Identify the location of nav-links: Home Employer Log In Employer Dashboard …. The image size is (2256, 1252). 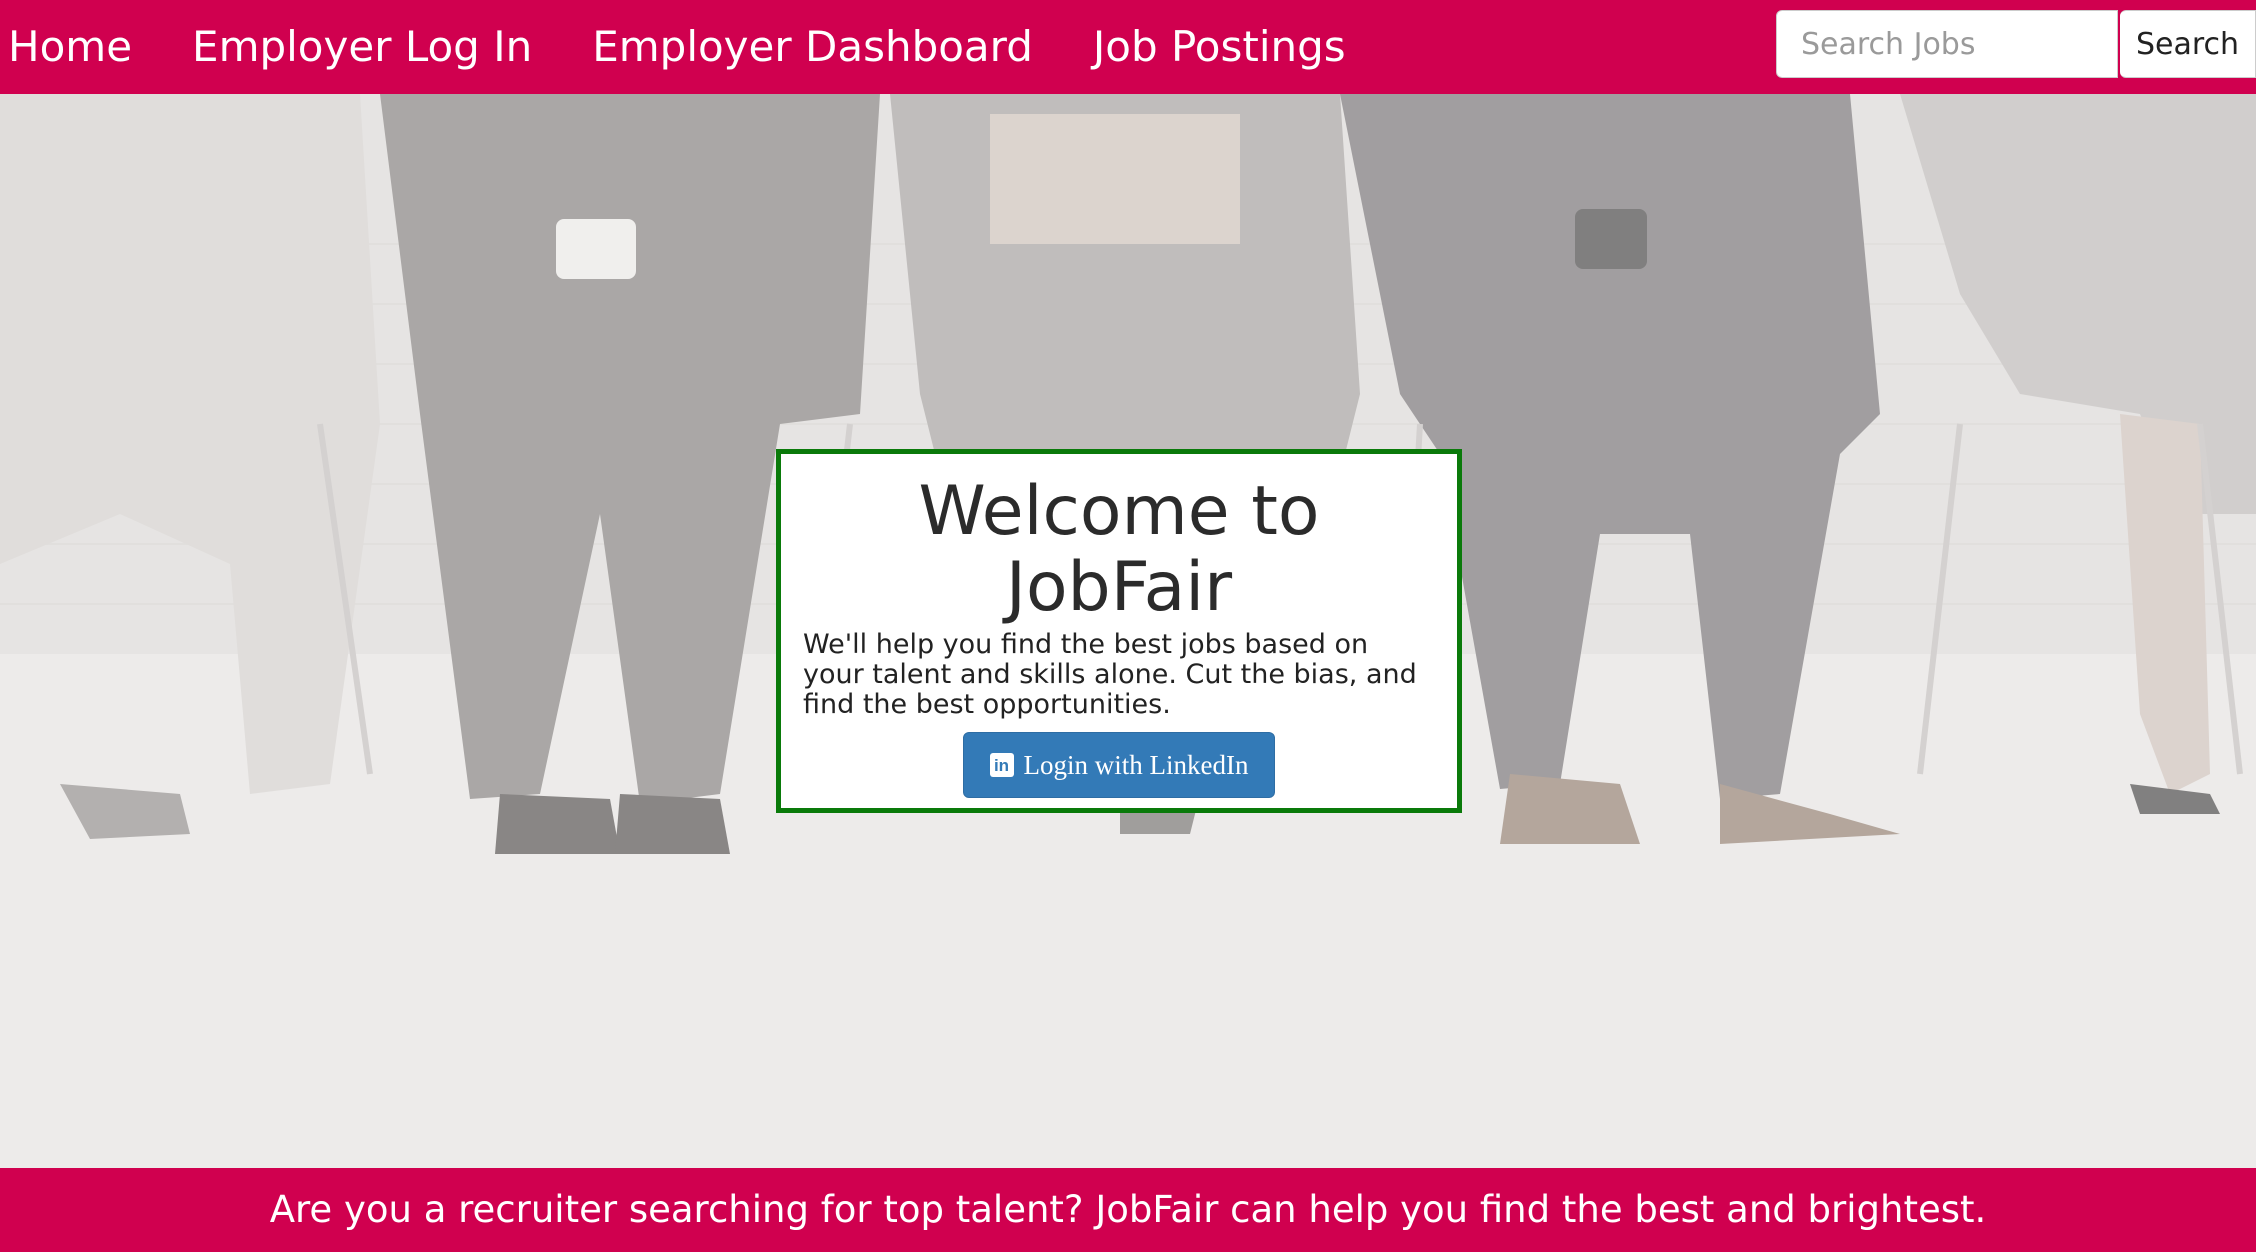
(703, 47).